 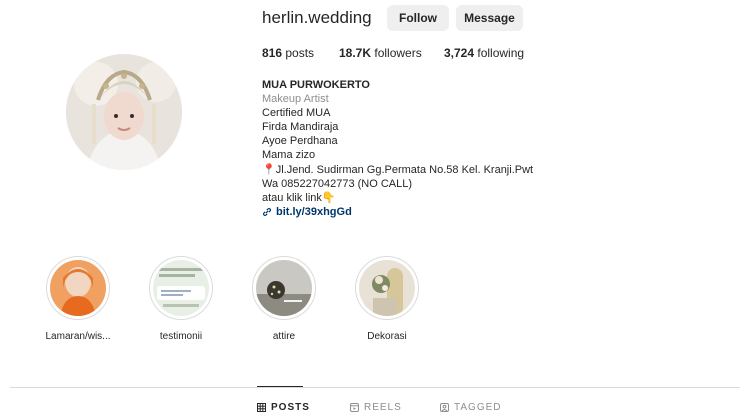 I want to click on posts-count: 816, so click(x=272, y=53).